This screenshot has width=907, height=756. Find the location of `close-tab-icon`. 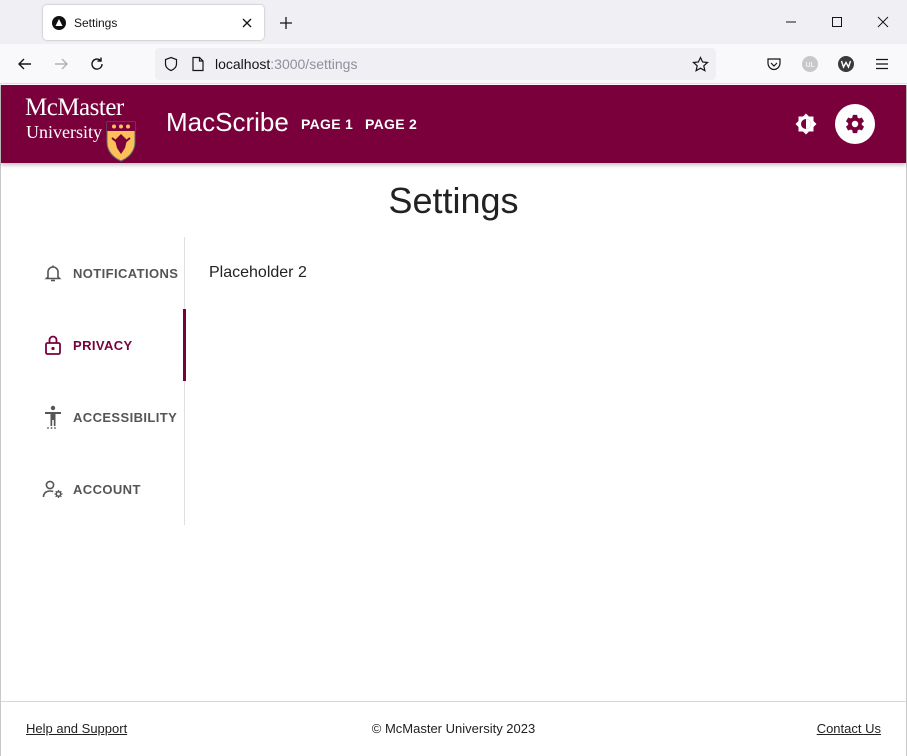

close-tab-icon is located at coordinates (247, 23).